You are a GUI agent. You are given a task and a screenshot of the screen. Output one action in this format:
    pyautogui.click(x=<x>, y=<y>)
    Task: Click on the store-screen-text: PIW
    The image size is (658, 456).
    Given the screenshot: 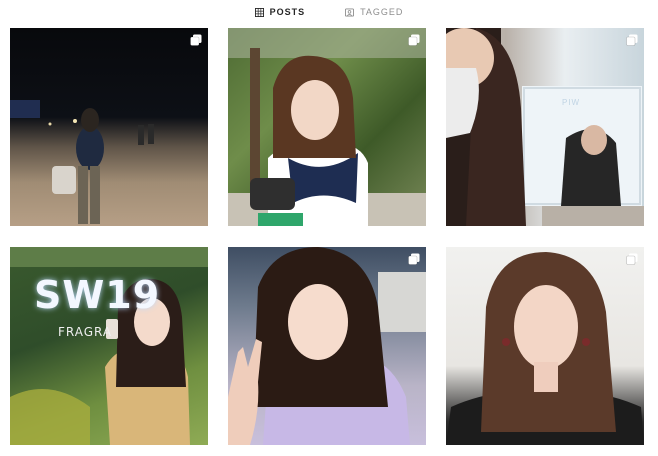 What is the action you would take?
    pyautogui.click(x=571, y=102)
    